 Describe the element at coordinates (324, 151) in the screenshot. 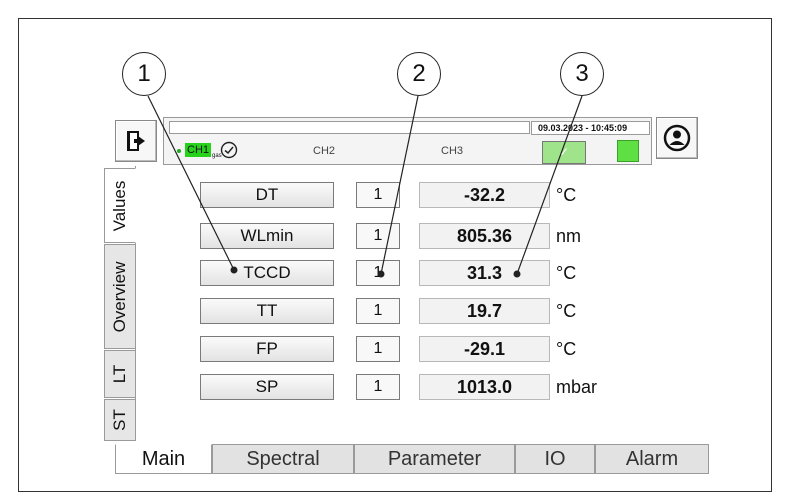

I see `channel-2-tab: CH2` at that location.